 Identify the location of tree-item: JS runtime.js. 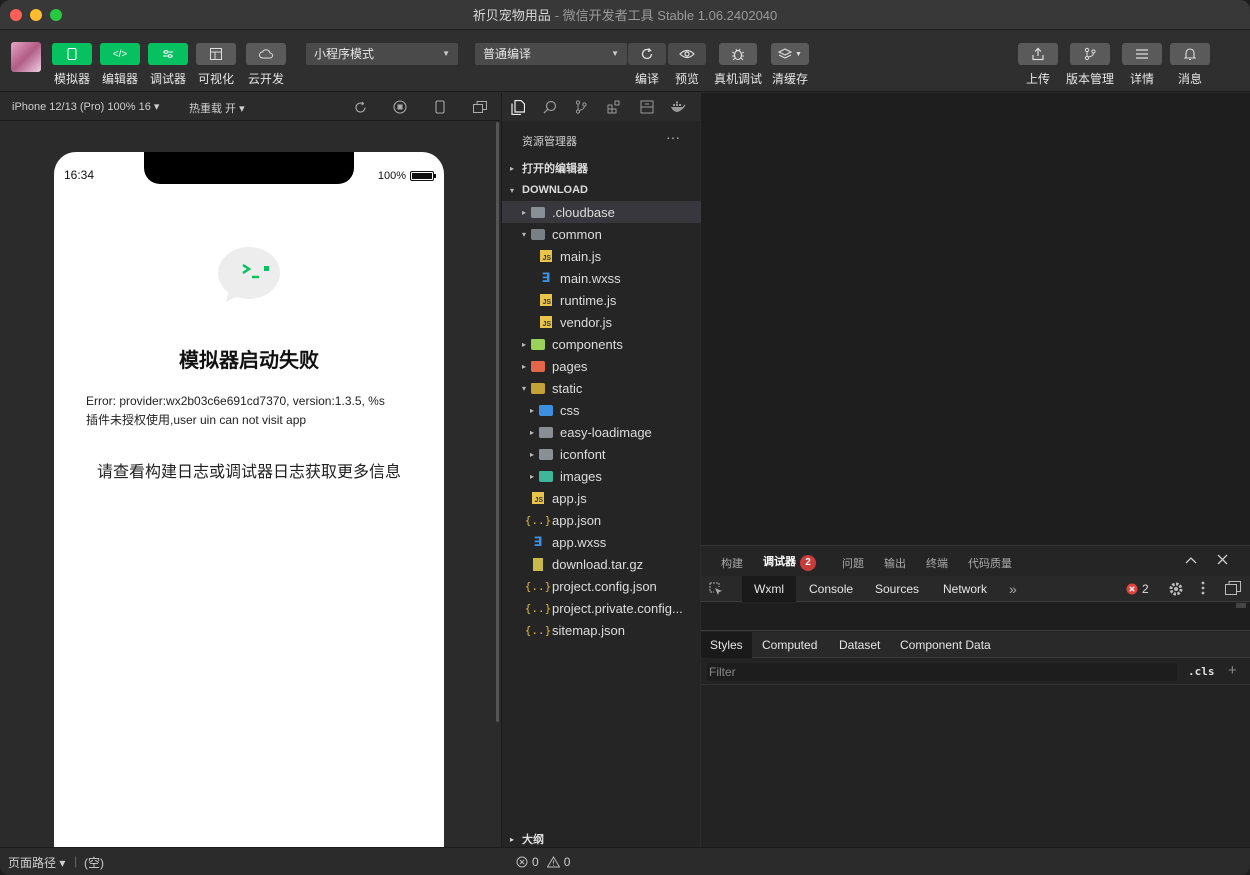
(601, 300).